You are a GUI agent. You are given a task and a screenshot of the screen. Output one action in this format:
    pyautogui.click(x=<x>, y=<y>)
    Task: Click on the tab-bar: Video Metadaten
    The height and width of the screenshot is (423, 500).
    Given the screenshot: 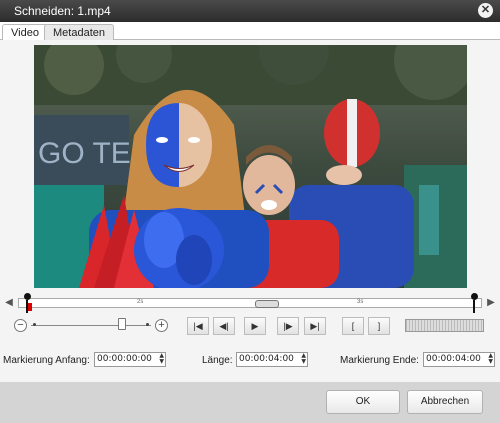 What is the action you would take?
    pyautogui.click(x=250, y=31)
    